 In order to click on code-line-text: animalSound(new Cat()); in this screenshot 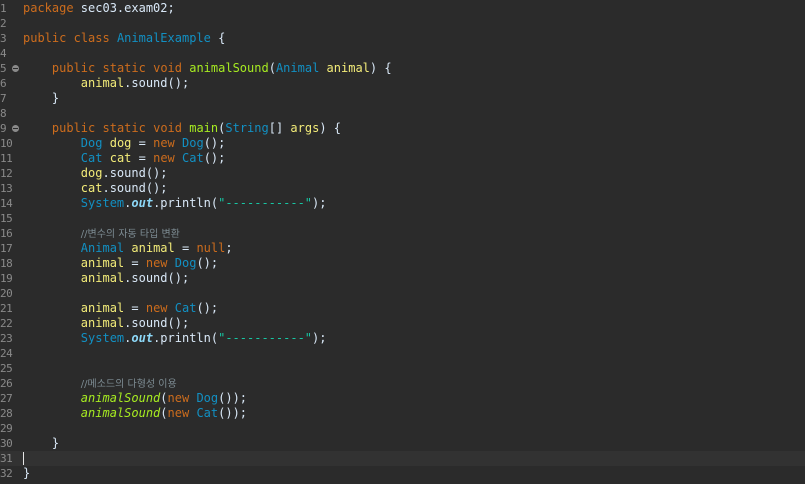, I will do `click(135, 413)`.